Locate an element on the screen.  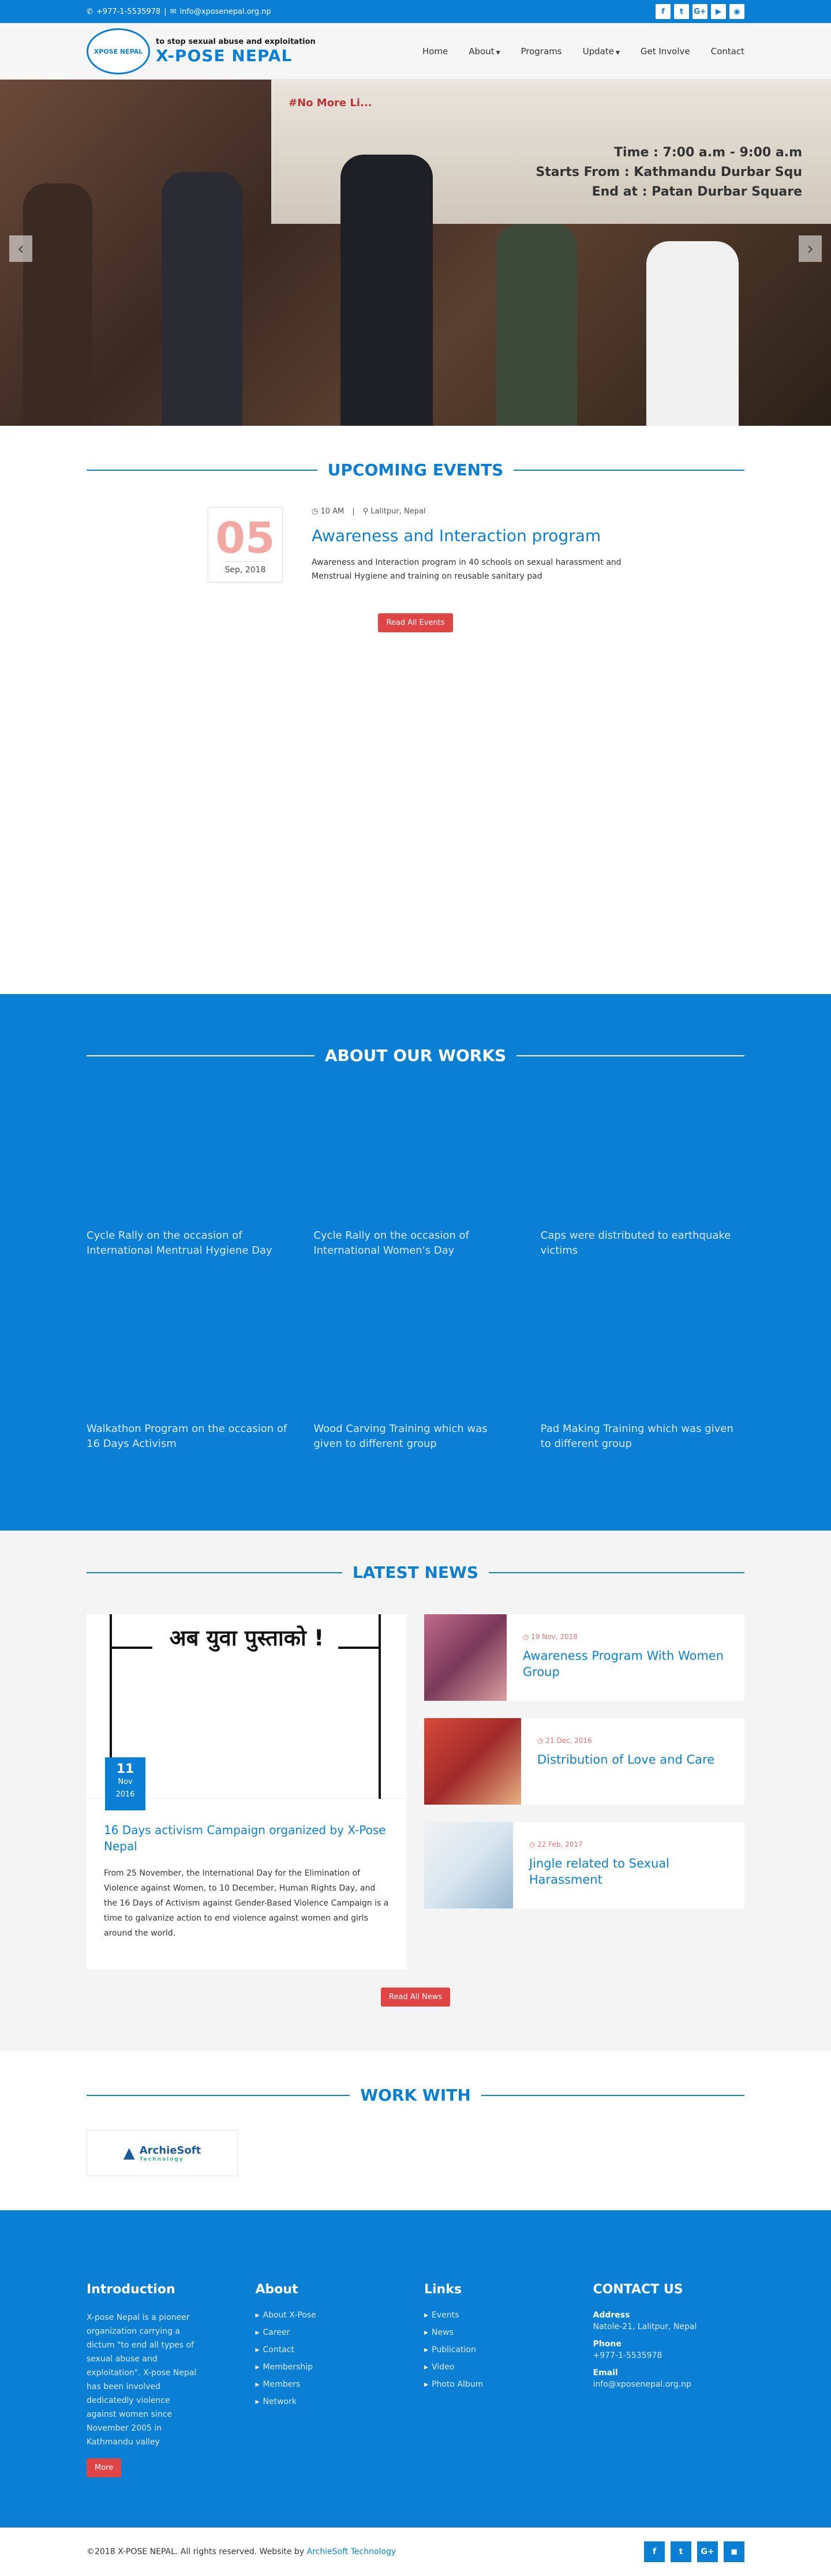
footer-link: News is located at coordinates (500, 2332).